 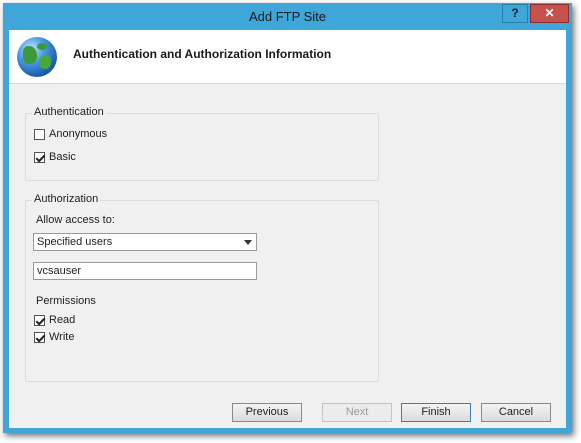 What do you see at coordinates (248, 242) in the screenshot?
I see `chevron-down-icon` at bounding box center [248, 242].